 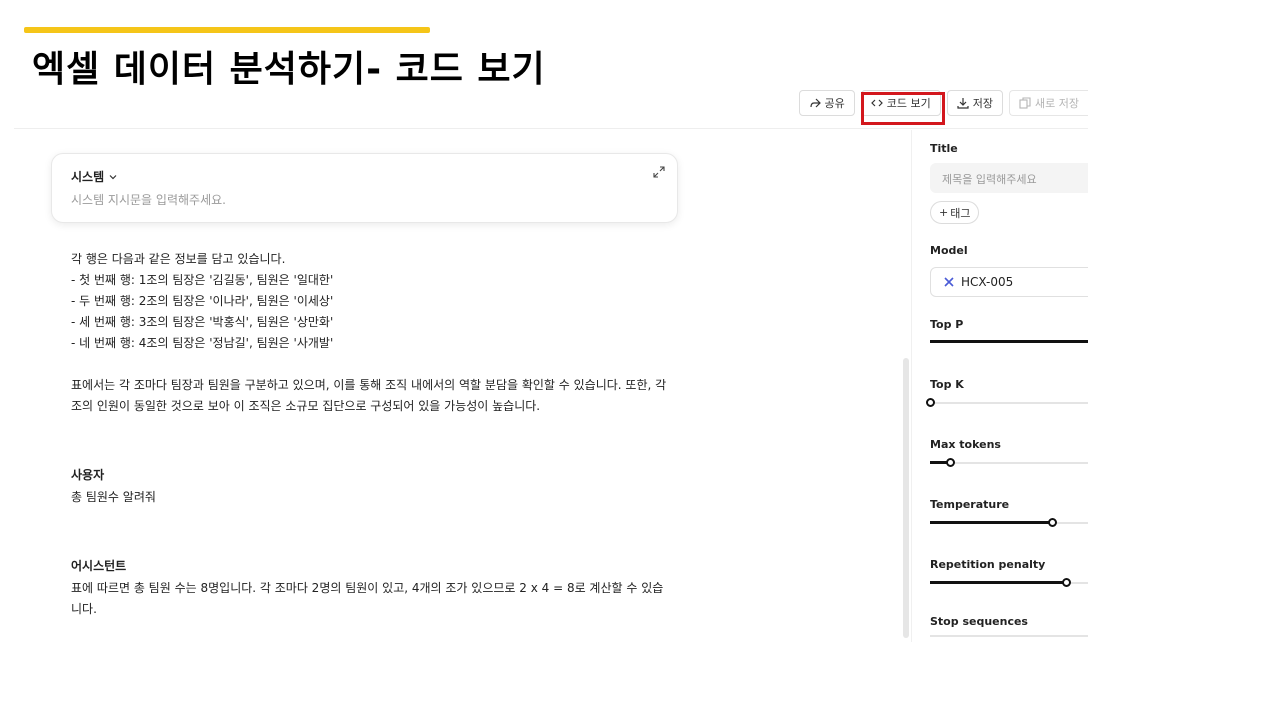 What do you see at coordinates (202, 301) in the screenshot?
I see `list-item: - 두 번째 행: 2조의 팀장은 '이나라', 팀원은 '이세상'` at bounding box center [202, 301].